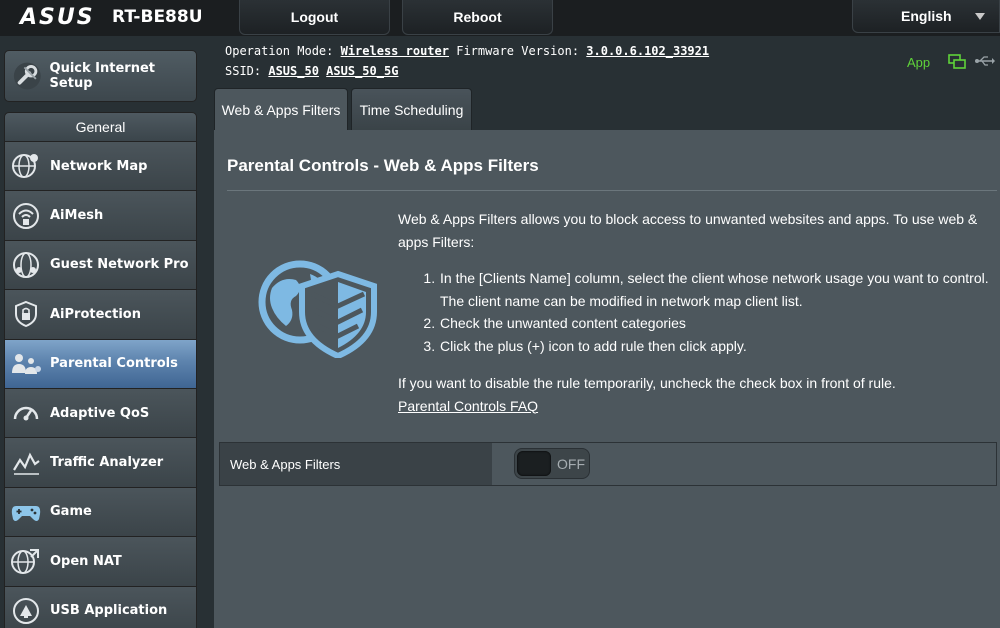 Image resolution: width=1000 pixels, height=628 pixels. I want to click on step-item: Check the unwanted content categories, so click(716, 323).